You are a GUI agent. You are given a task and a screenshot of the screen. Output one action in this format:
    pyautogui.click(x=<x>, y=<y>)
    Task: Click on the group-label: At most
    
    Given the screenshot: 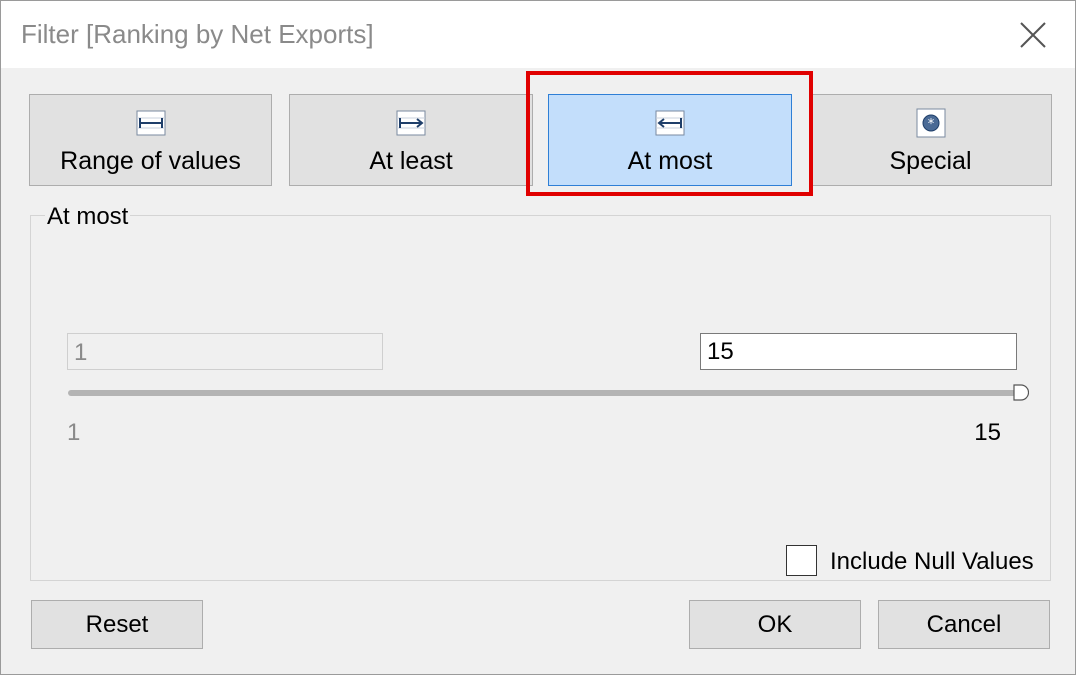 What is the action you would take?
    pyautogui.click(x=88, y=217)
    